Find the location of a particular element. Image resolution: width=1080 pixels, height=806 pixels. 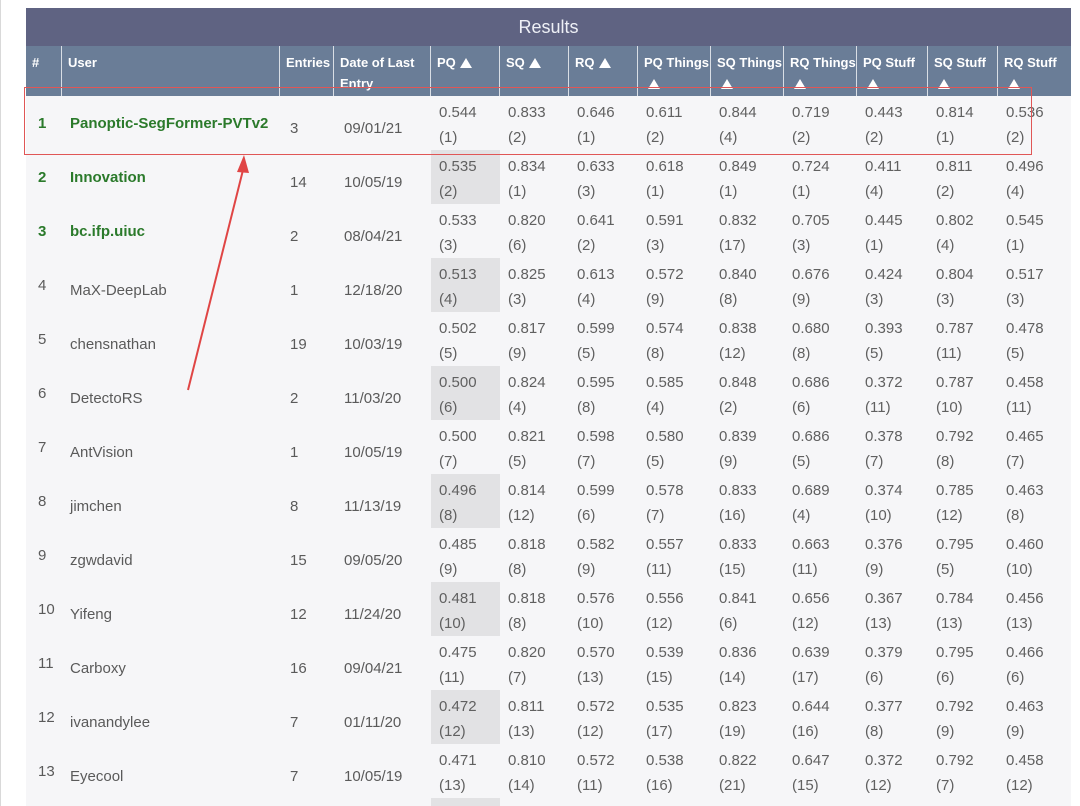

user-name: Carboxy is located at coordinates (98, 668).